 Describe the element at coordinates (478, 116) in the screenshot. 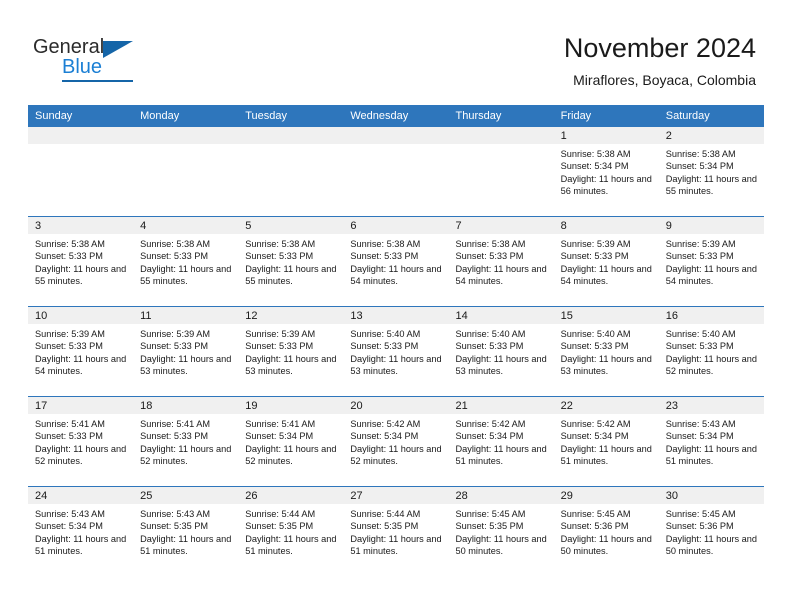

I see `weekday-header-thursday: Thursday` at that location.